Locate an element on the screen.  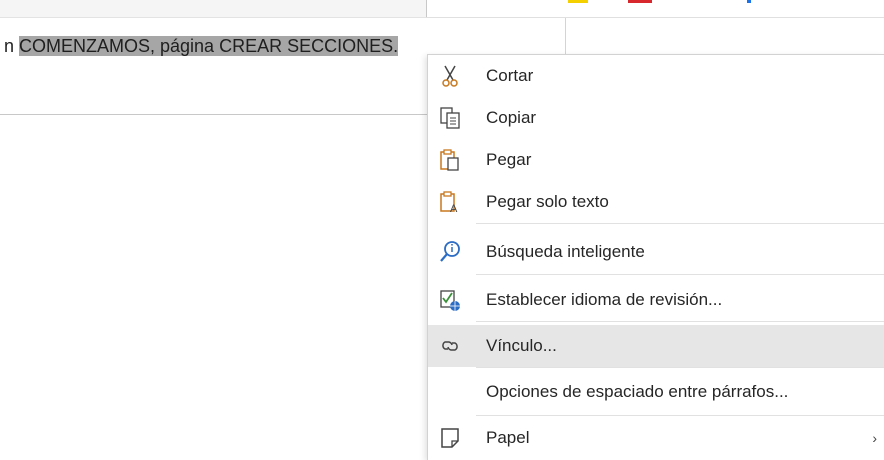
paste-text-icon: A is located at coordinates (450, 202).